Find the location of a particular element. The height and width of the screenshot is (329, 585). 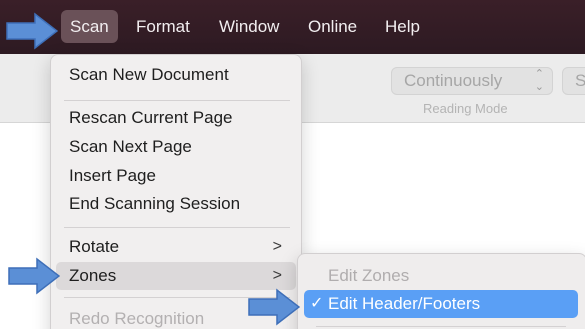

checkmark-icon: ✓ is located at coordinates (317, 303).